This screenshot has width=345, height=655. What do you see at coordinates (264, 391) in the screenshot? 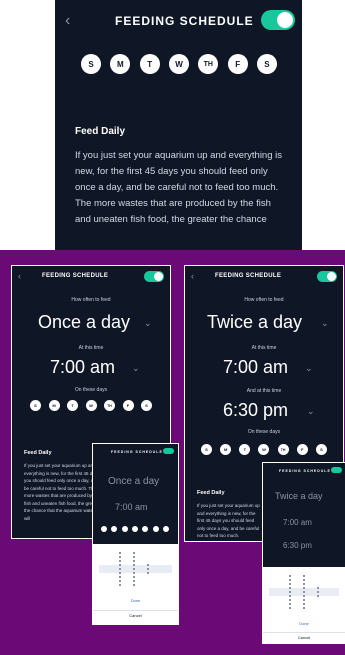
I see `second-time-label: And at this time` at bounding box center [264, 391].